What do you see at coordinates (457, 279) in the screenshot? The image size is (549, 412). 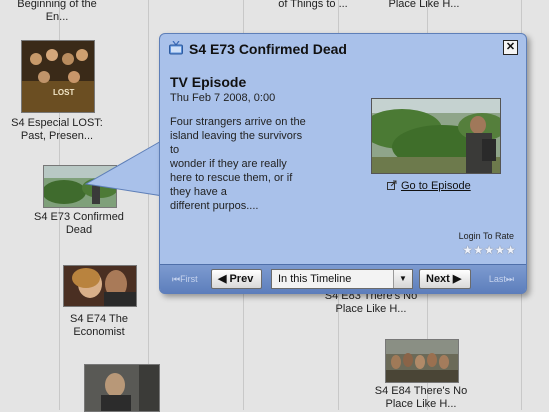 I see `next-arrow-icon: ▶` at bounding box center [457, 279].